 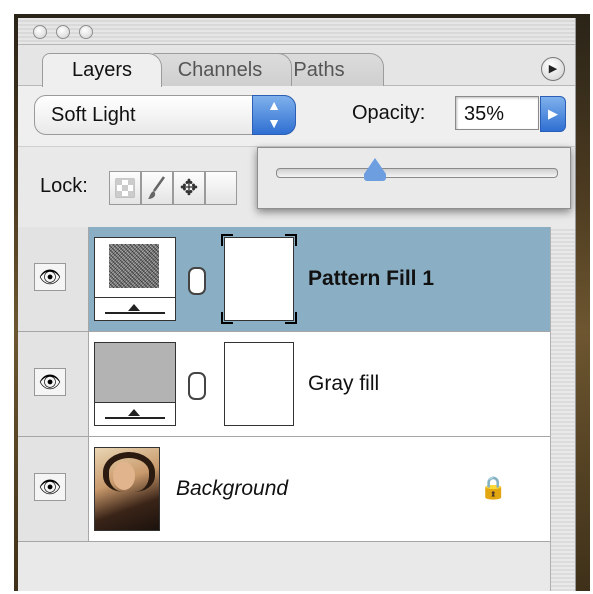 I want to click on blend-mode-stepper: ▲ ▼, so click(x=274, y=115).